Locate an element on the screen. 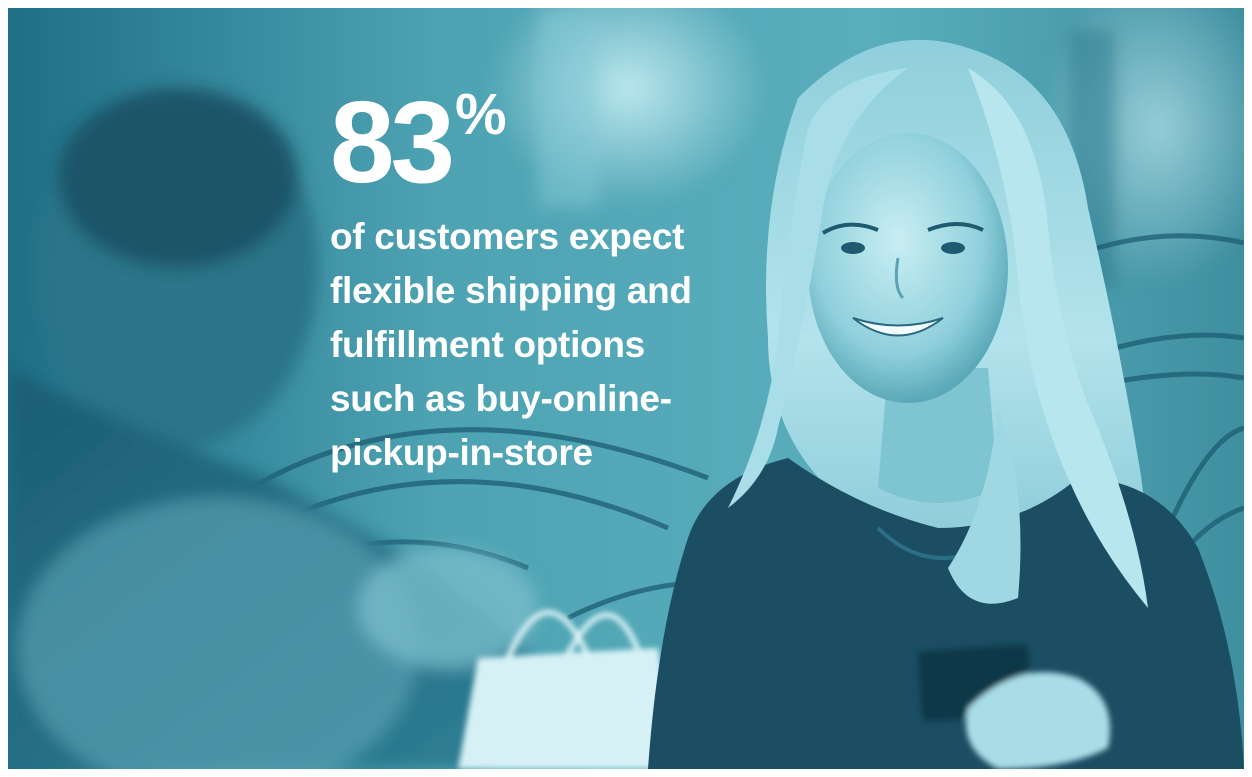 This screenshot has width=1252, height=777. stat-figure: 83 % is located at coordinates (560, 144).